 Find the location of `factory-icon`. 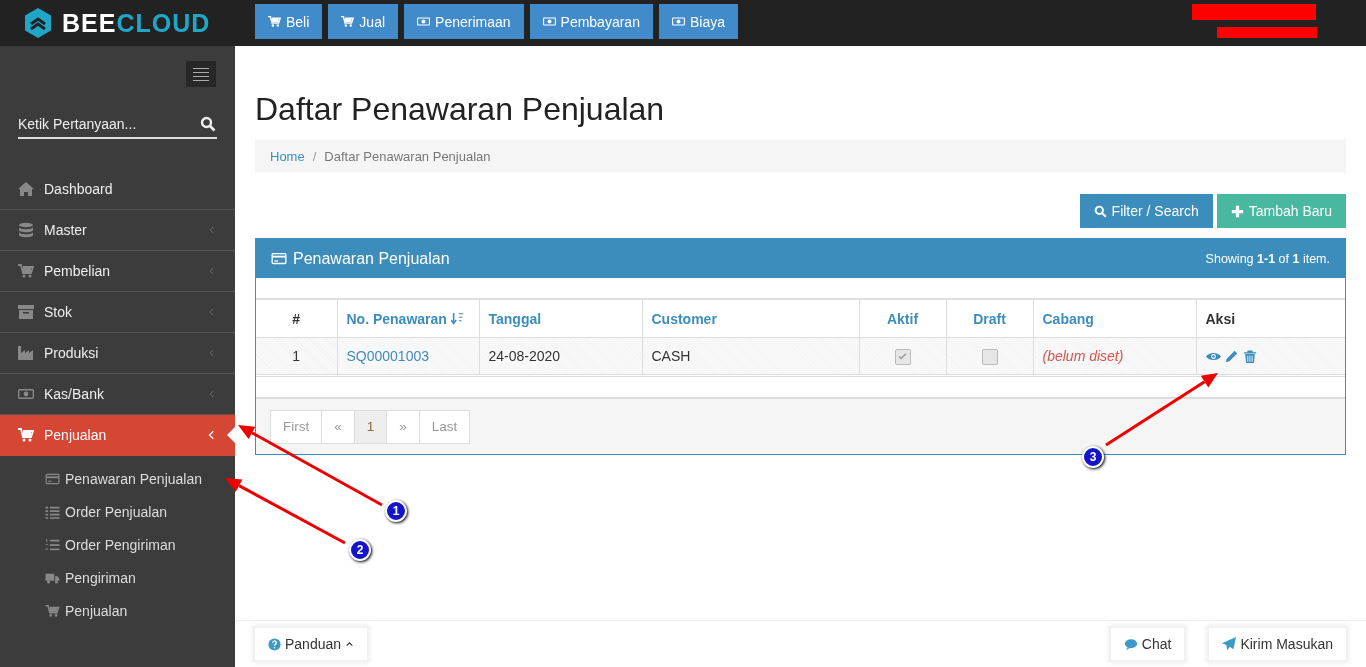

factory-icon is located at coordinates (26, 353).